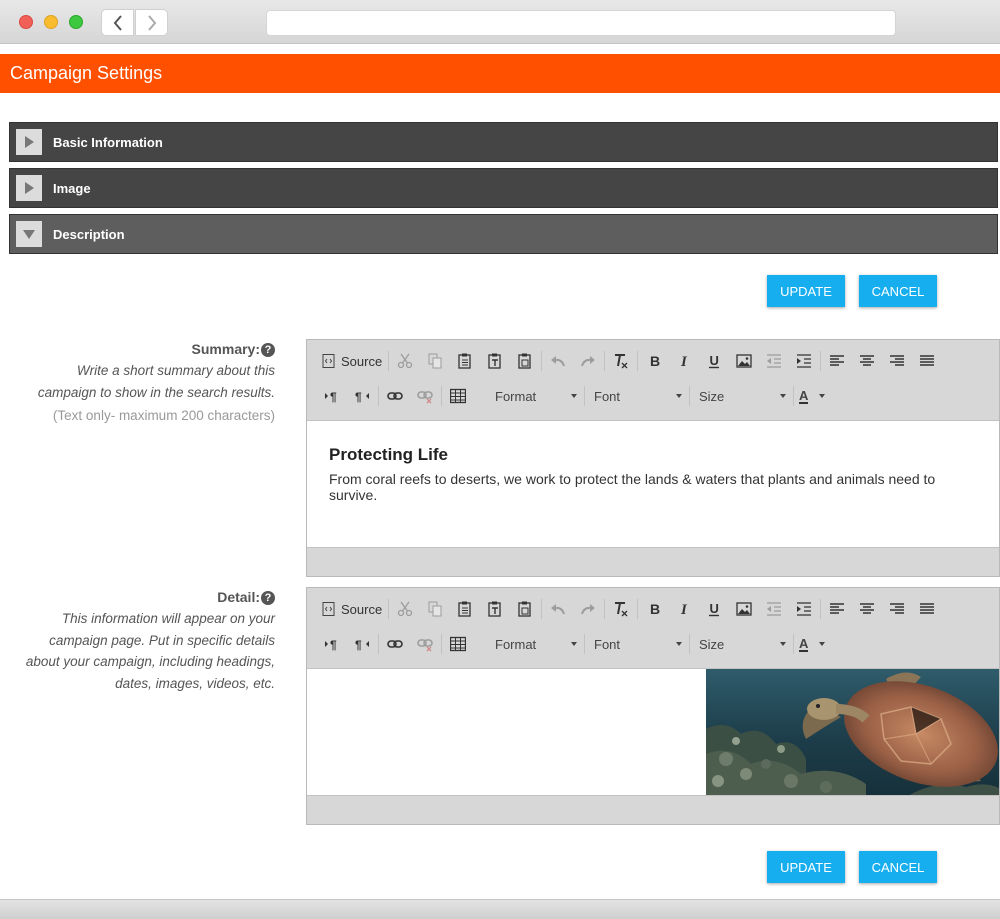 Image resolution: width=1000 pixels, height=919 pixels. Describe the element at coordinates (76, 22) in the screenshot. I see `maximize-window-button` at that location.